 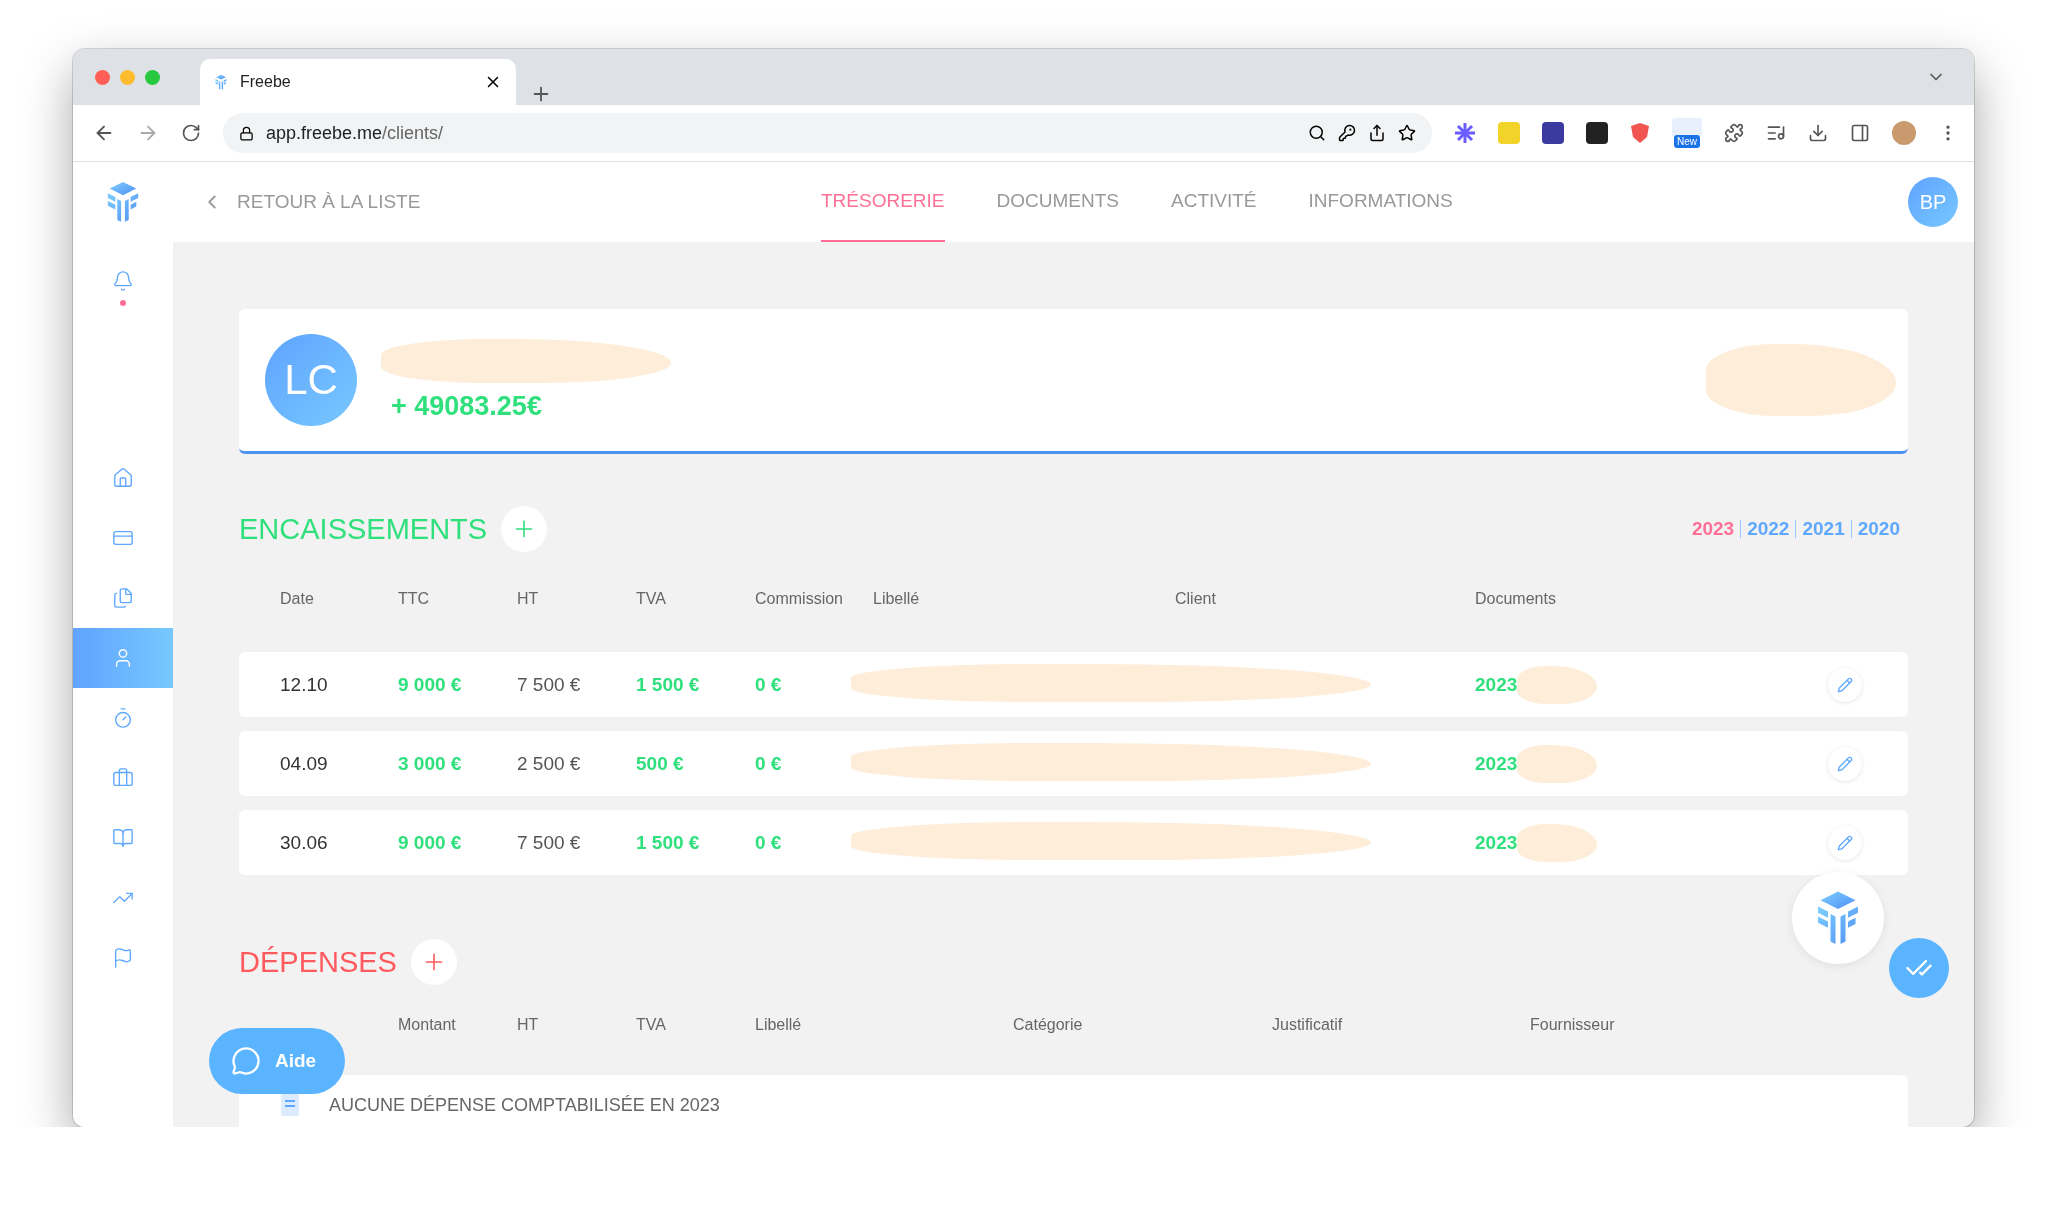 I want to click on back-link: RETOUR À LA LISTE, so click(x=511, y=202).